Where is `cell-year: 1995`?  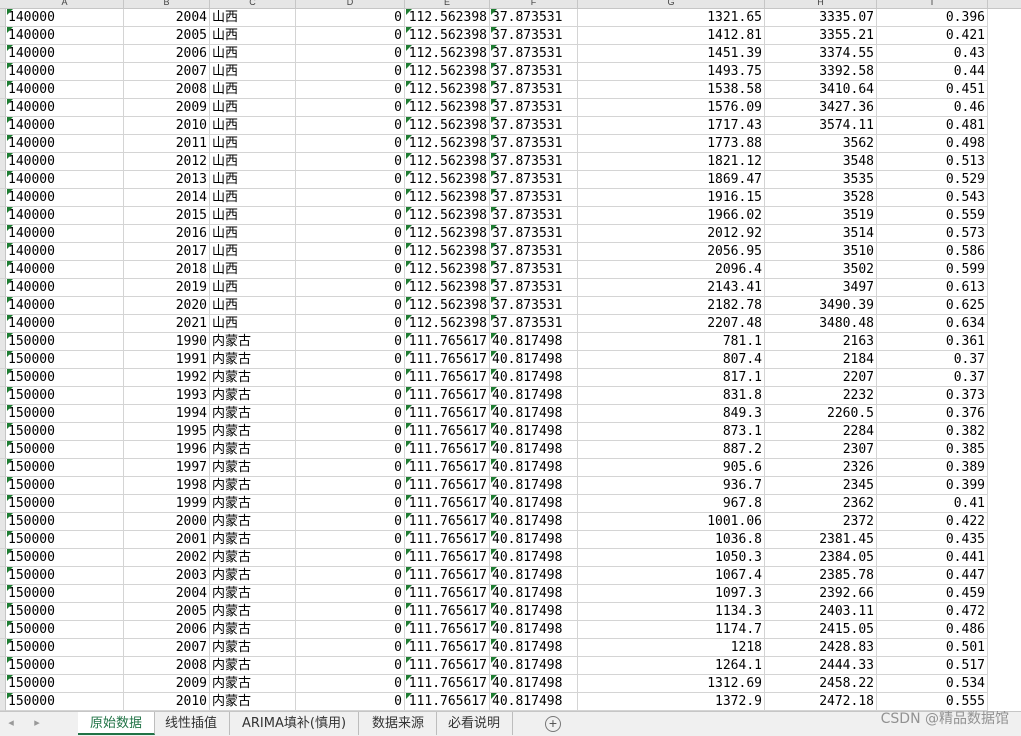 cell-year: 1995 is located at coordinates (167, 432).